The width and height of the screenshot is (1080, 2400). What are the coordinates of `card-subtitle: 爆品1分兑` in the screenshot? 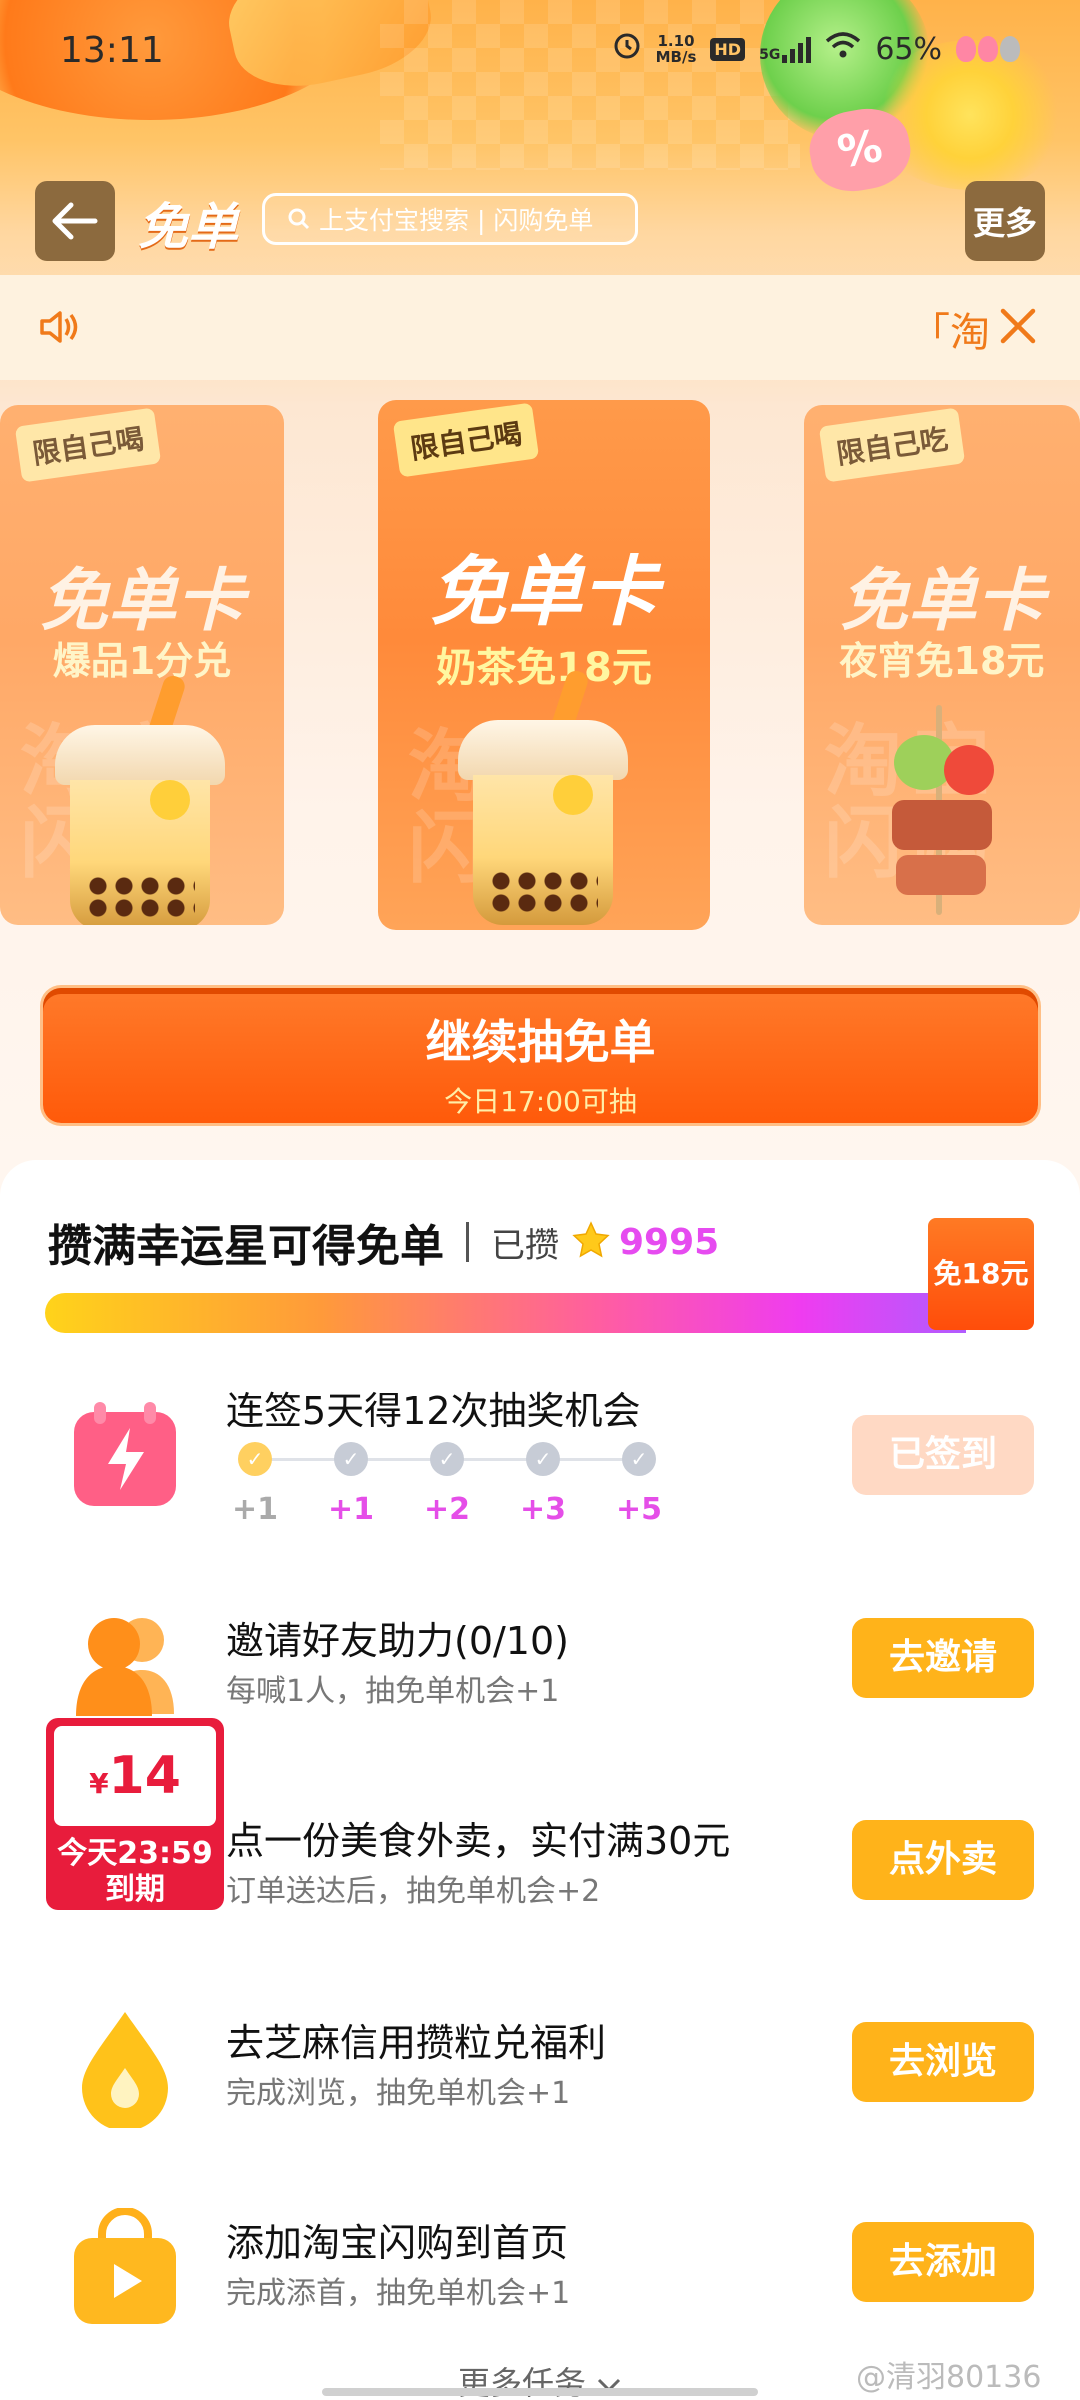 It's located at (142, 661).